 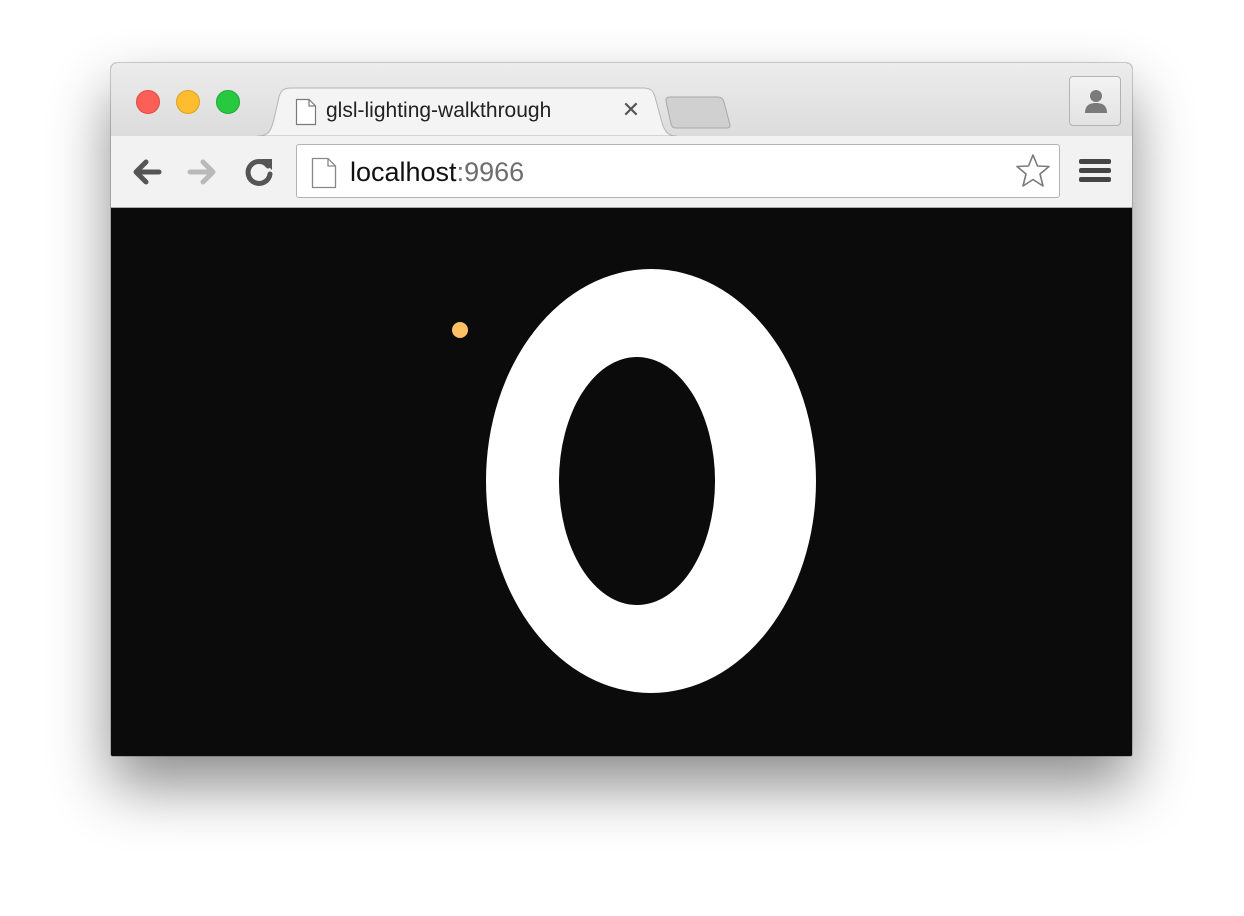 What do you see at coordinates (306, 112) in the screenshot?
I see `document-icon` at bounding box center [306, 112].